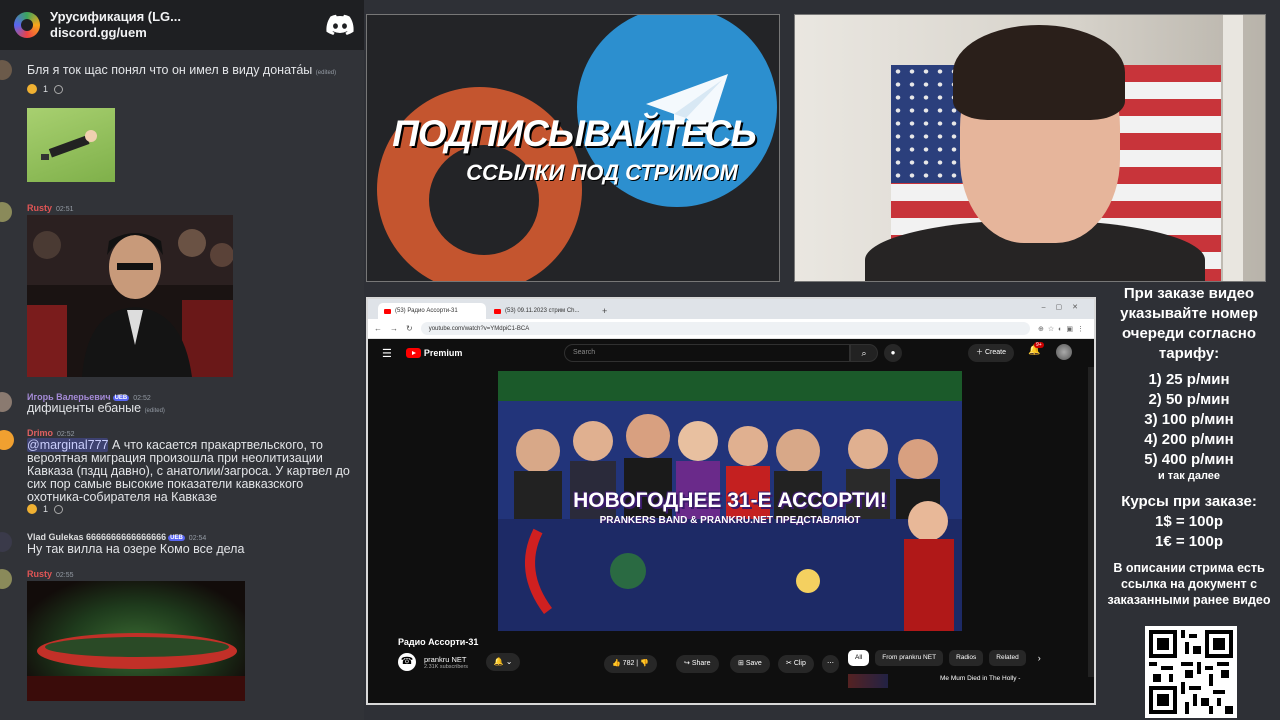 The image size is (1280, 720). What do you see at coordinates (65, 209) in the screenshot?
I see `timestamp: 02:51` at bounding box center [65, 209].